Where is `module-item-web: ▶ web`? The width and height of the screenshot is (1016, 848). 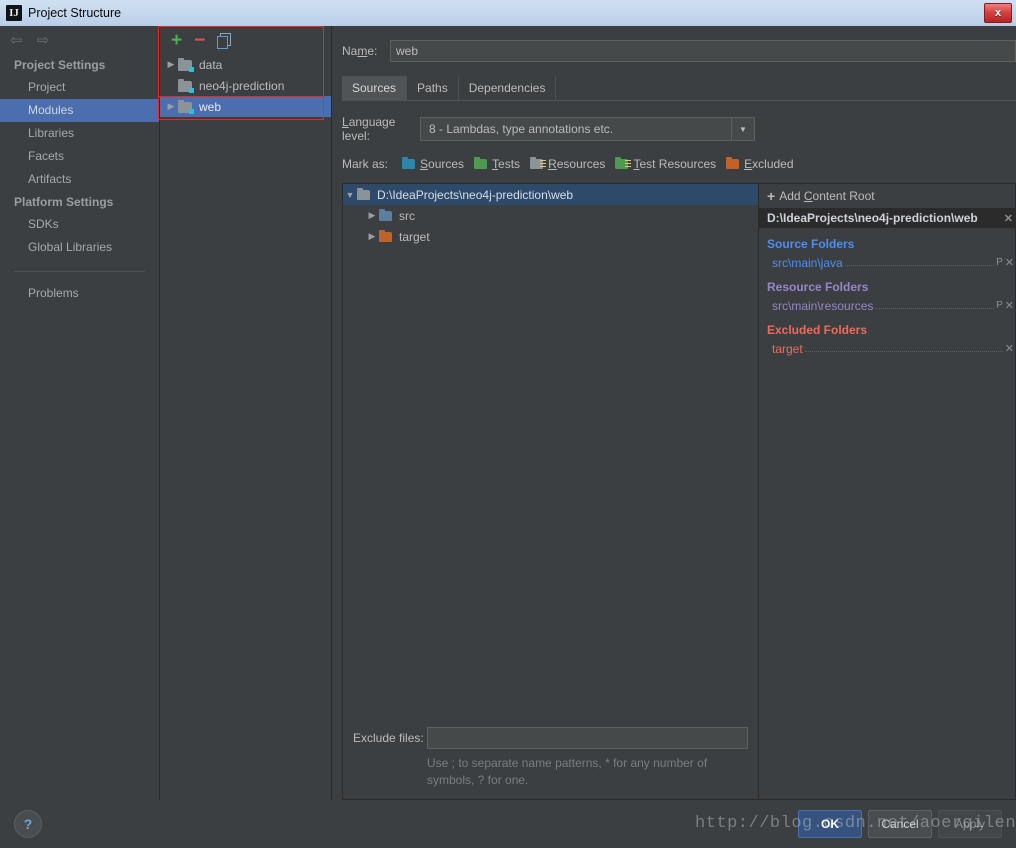
module-item-web: ▶ web is located at coordinates (245, 106).